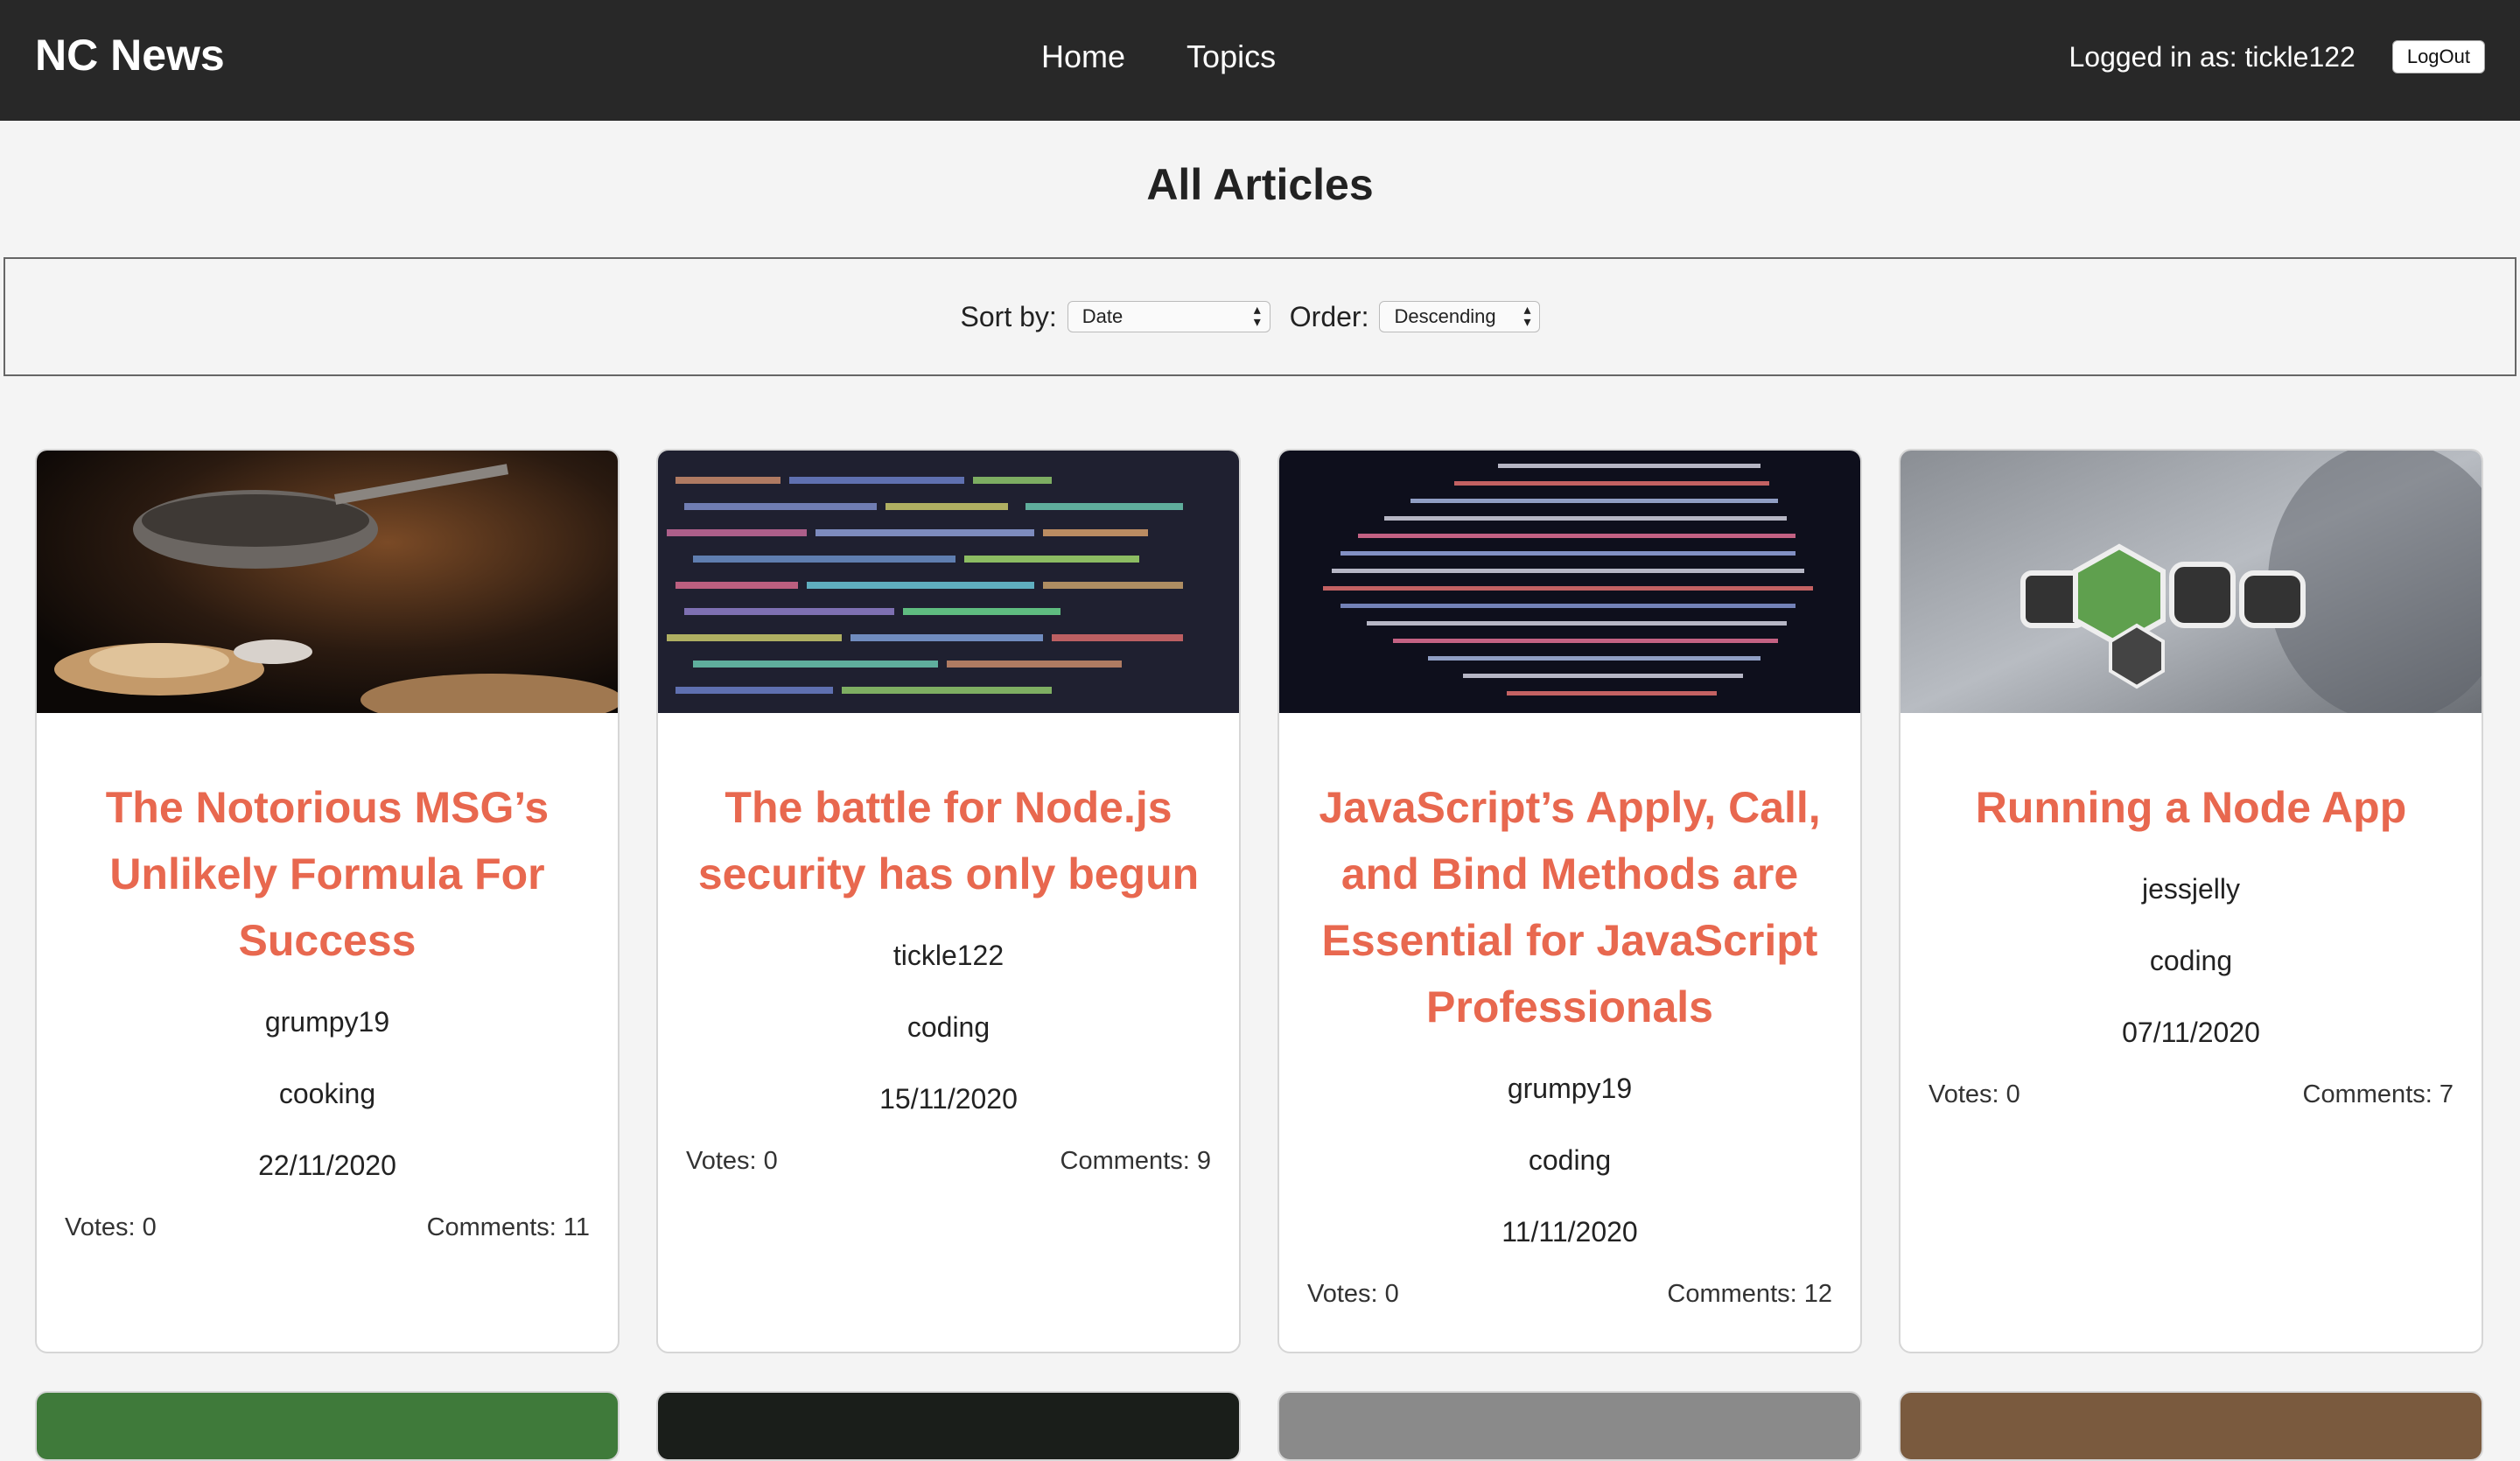 The width and height of the screenshot is (2520, 1461). I want to click on article-image-nodejs, so click(2191, 582).